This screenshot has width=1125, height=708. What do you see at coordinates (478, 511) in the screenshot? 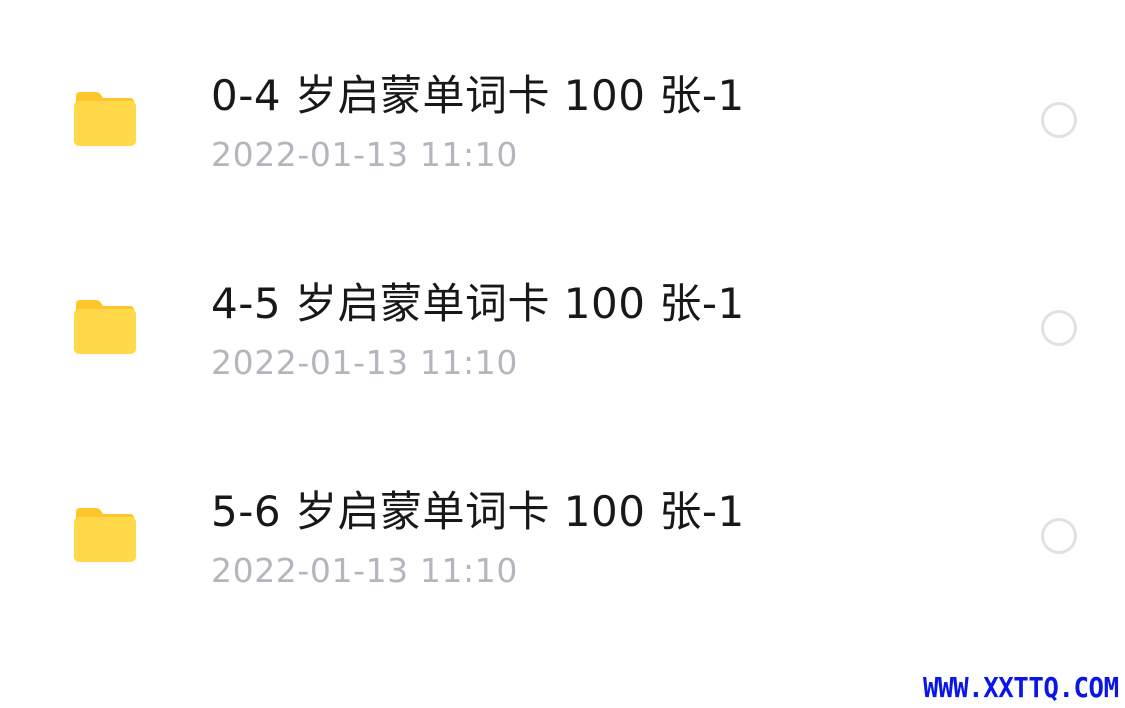
I see `file-name: 5-6 岁启蒙单词卡 100 张-1` at bounding box center [478, 511].